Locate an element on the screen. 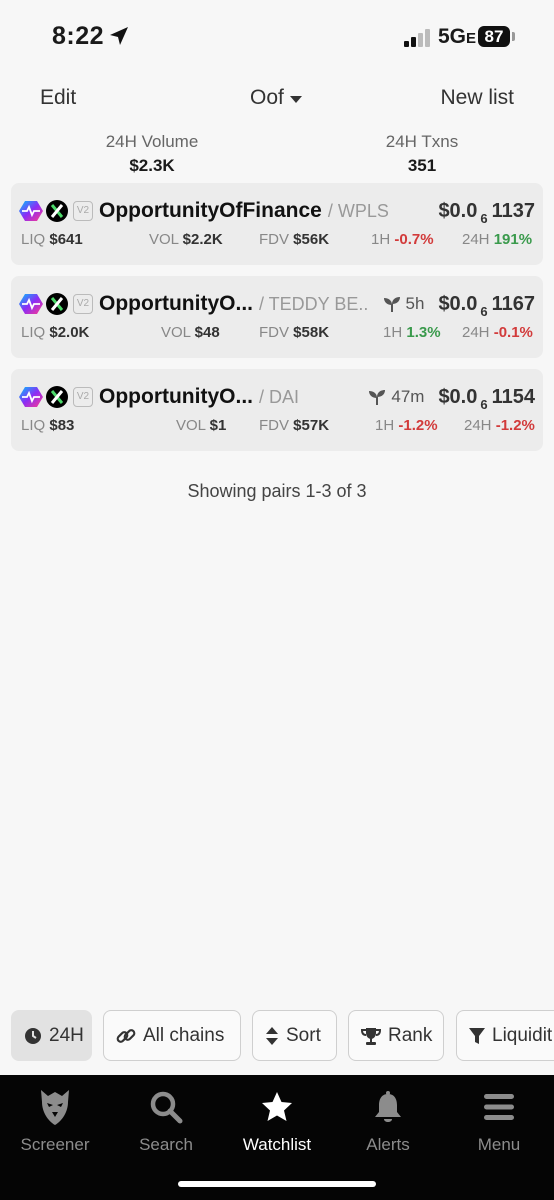 The width and height of the screenshot is (554, 1200). liquidity-metric: LIQ $83 is located at coordinates (48, 425).